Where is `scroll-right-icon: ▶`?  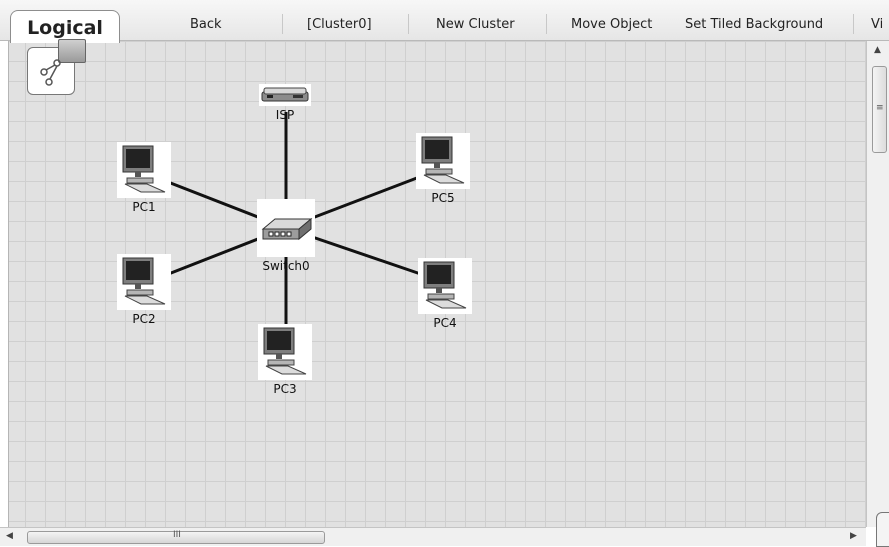 scroll-right-icon: ▶ is located at coordinates (853, 536).